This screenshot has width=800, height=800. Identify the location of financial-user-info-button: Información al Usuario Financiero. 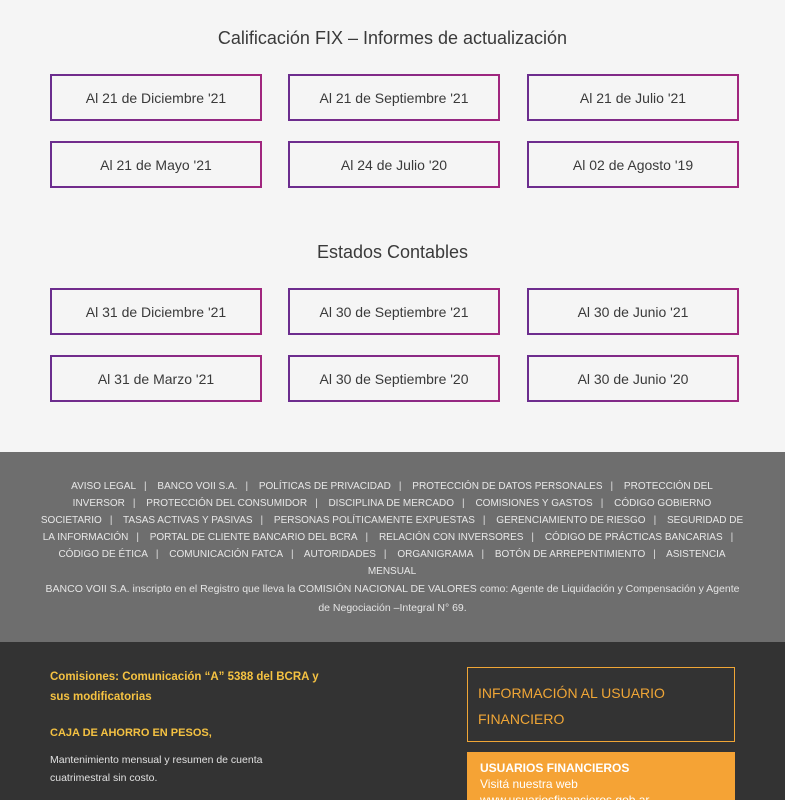
(601, 704).